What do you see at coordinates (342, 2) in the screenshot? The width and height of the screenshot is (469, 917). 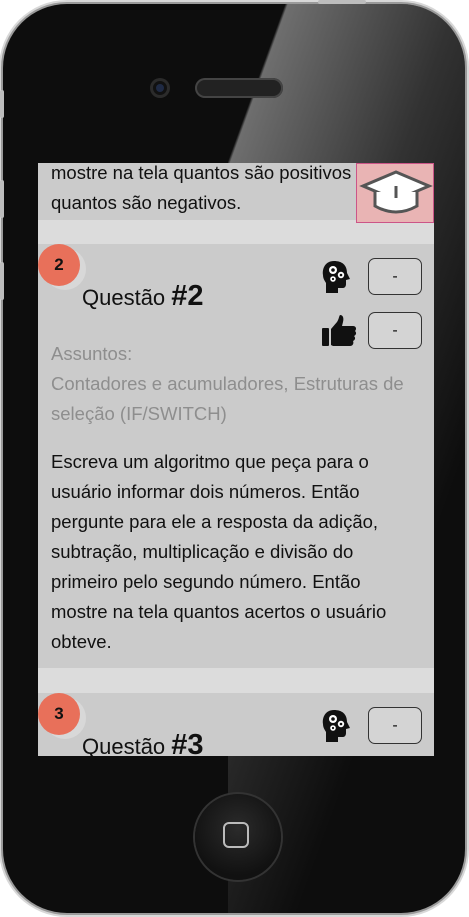 I see `power-button` at bounding box center [342, 2].